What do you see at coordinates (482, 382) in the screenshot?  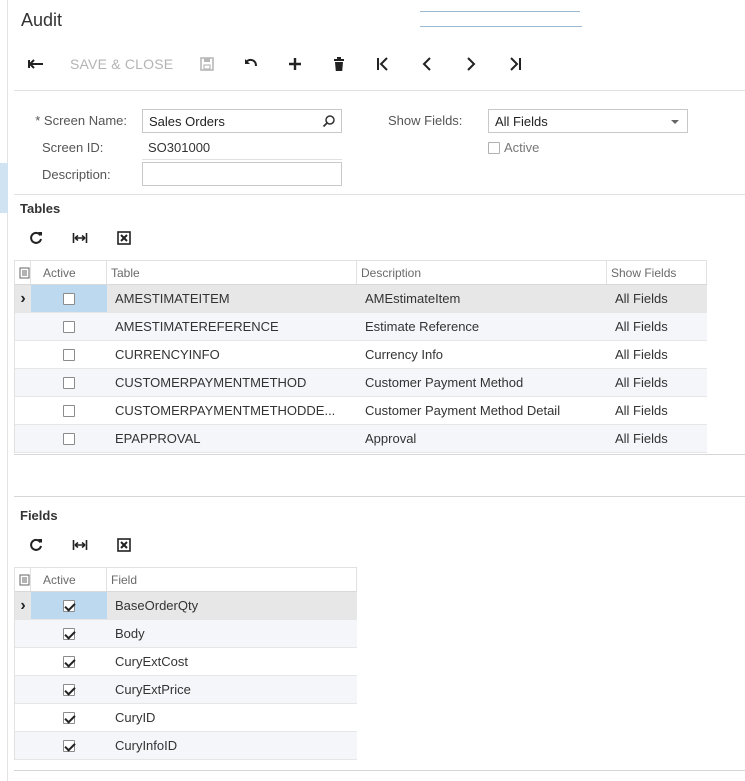 I see `description-cell: Customer Payment Method` at bounding box center [482, 382].